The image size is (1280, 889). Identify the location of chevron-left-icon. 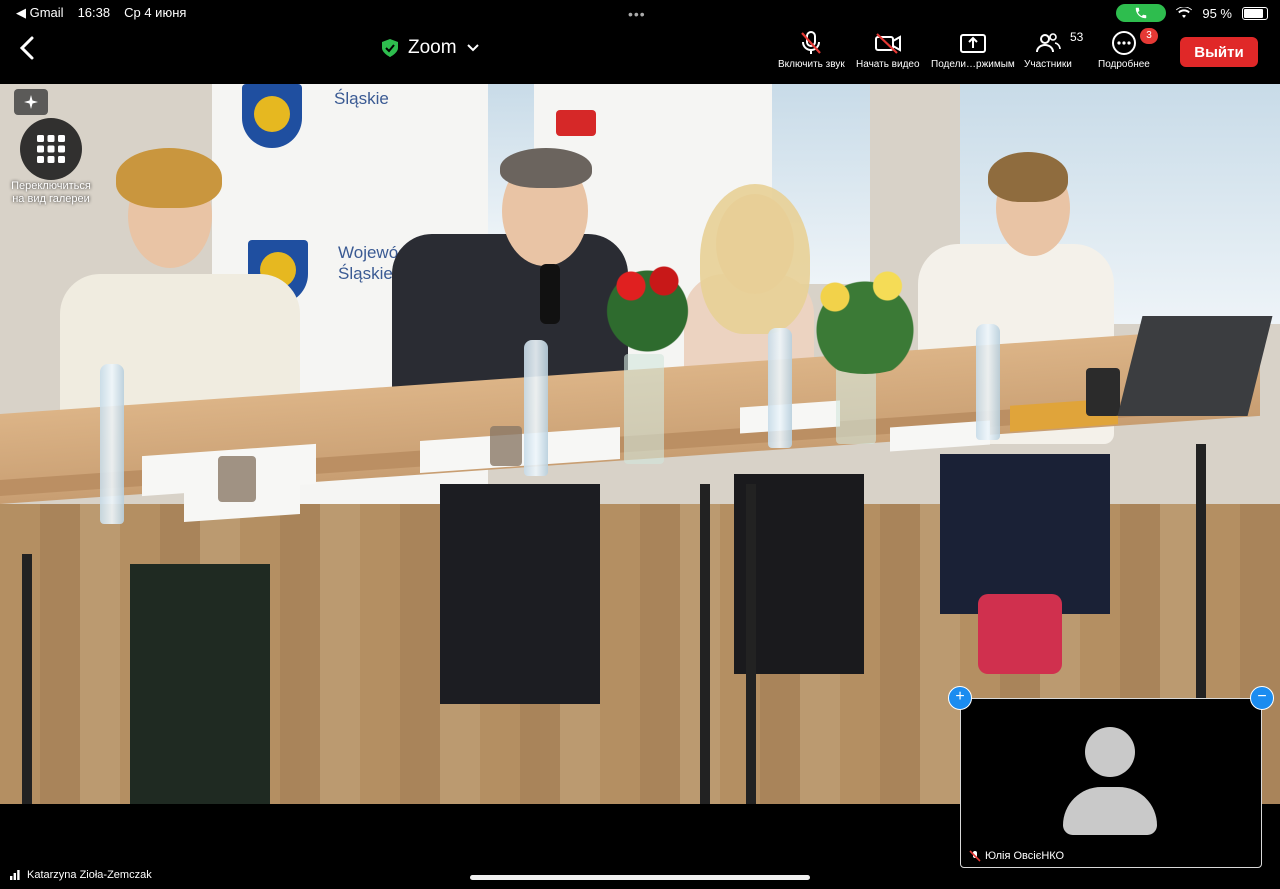
(26, 48).